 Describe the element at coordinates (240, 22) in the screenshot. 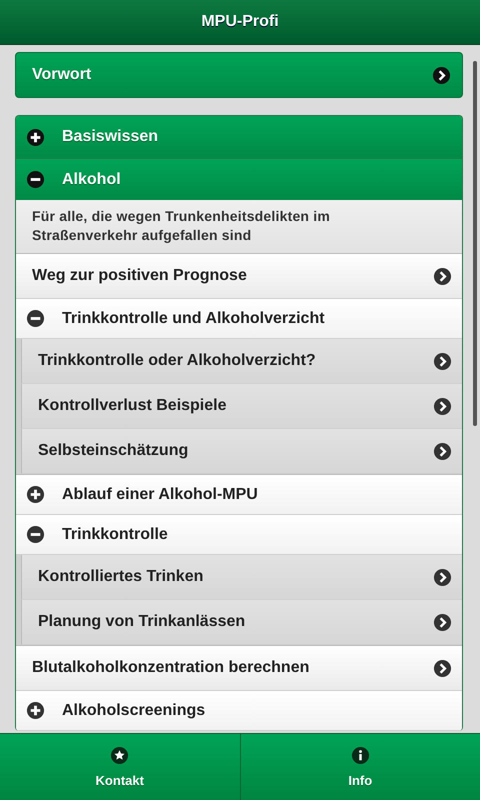

I see `app-title: MPU-Profi` at that location.